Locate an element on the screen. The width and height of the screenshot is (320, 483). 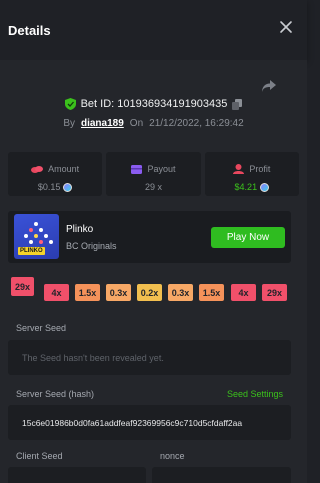
bet-id-text: Bet ID: 101936934191903435 is located at coordinates (154, 104).